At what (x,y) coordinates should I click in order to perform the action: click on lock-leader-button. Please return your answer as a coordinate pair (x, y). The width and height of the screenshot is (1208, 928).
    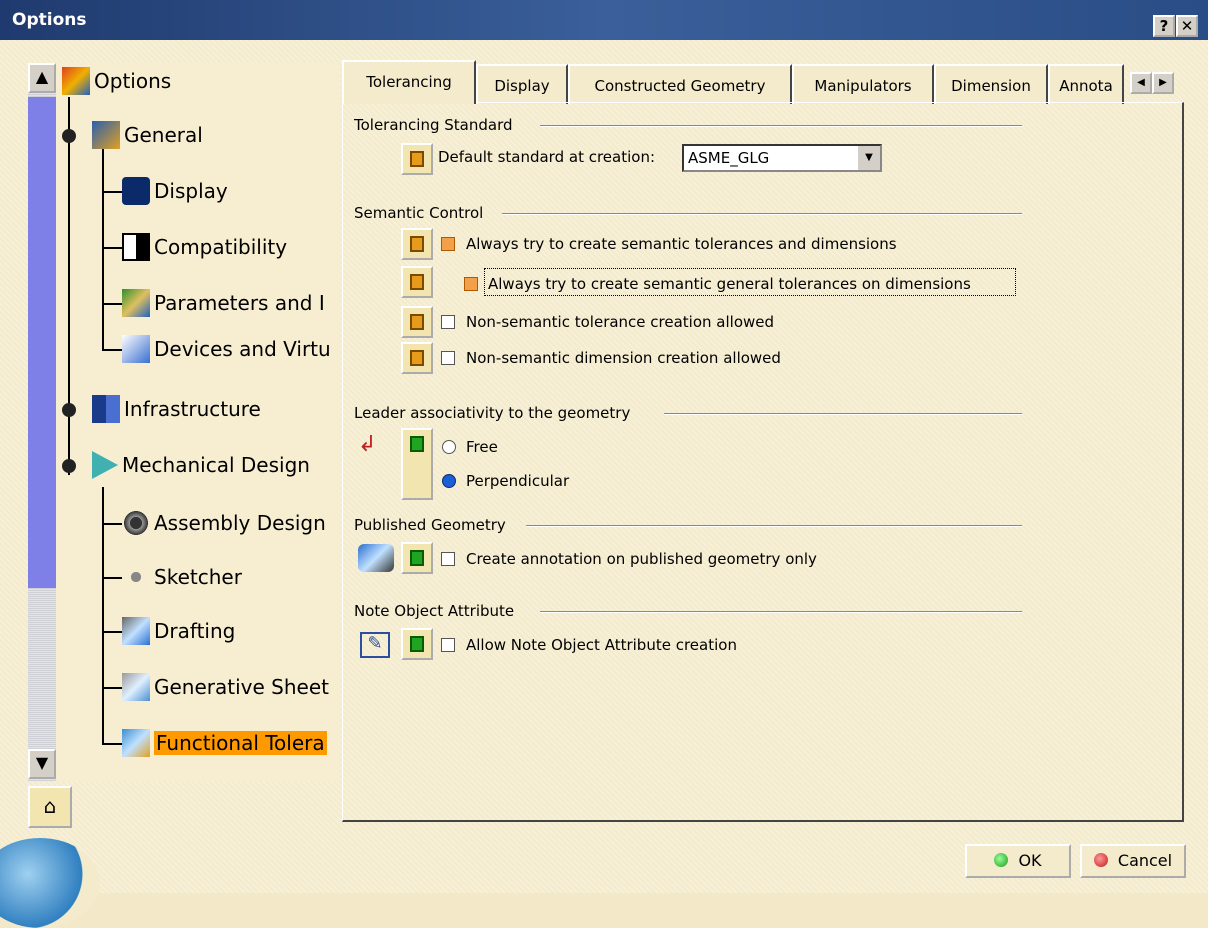
    Looking at the image, I should click on (417, 464).